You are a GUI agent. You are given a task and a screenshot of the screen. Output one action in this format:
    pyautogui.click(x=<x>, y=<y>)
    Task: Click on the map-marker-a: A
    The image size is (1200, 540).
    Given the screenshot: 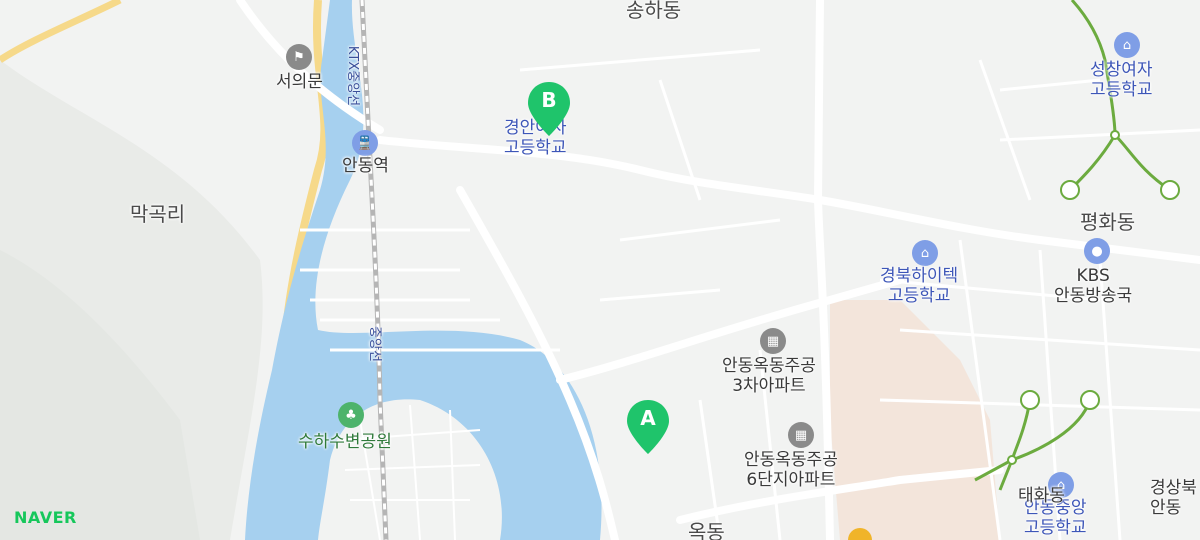 What is the action you would take?
    pyautogui.click(x=648, y=427)
    